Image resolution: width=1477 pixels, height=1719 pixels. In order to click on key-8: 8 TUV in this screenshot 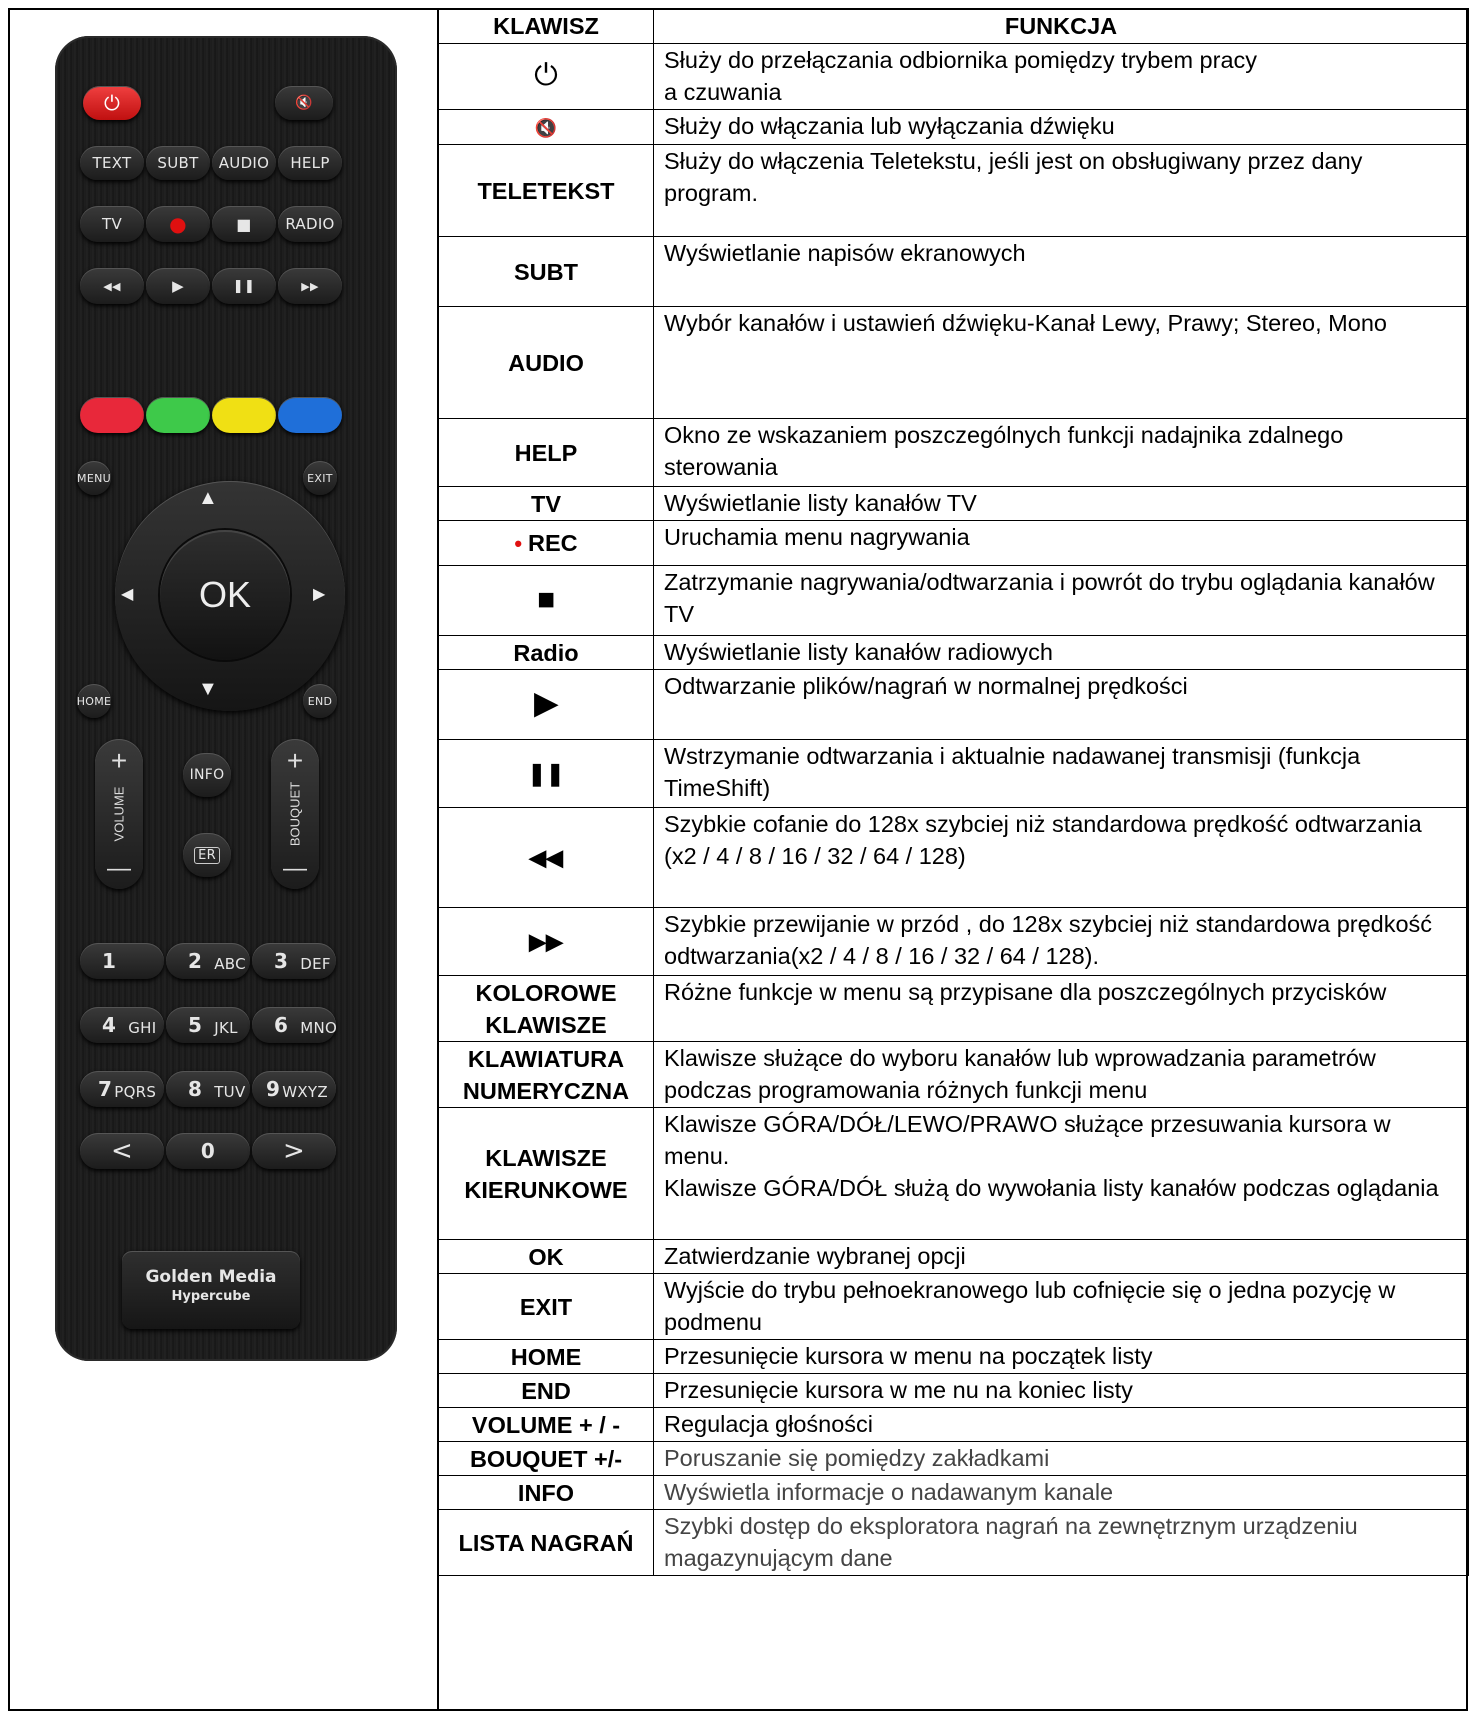, I will do `click(208, 1089)`.